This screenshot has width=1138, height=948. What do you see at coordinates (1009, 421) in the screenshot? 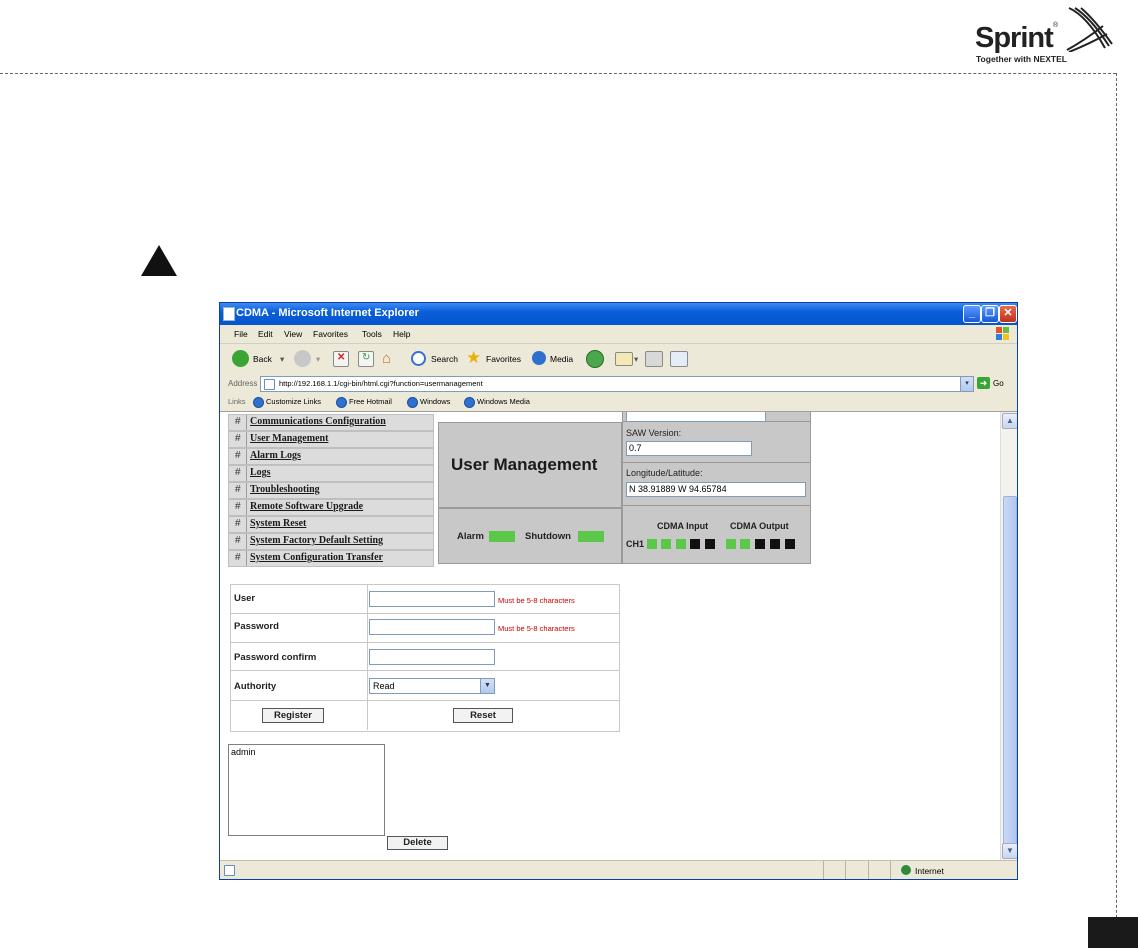
I see `scroll-up-icon: ▲` at bounding box center [1009, 421].